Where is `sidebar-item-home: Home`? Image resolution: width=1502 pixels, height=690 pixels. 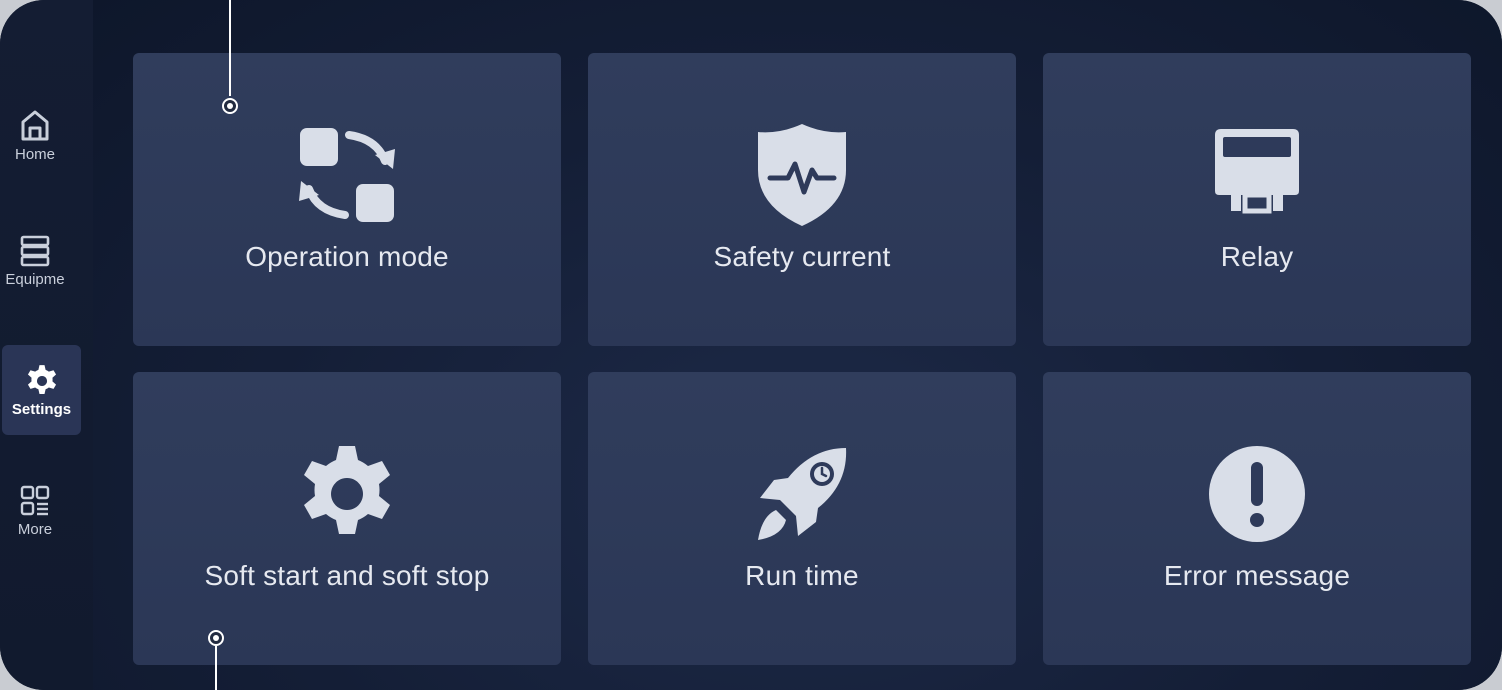
sidebar-item-home: Home is located at coordinates (35, 135).